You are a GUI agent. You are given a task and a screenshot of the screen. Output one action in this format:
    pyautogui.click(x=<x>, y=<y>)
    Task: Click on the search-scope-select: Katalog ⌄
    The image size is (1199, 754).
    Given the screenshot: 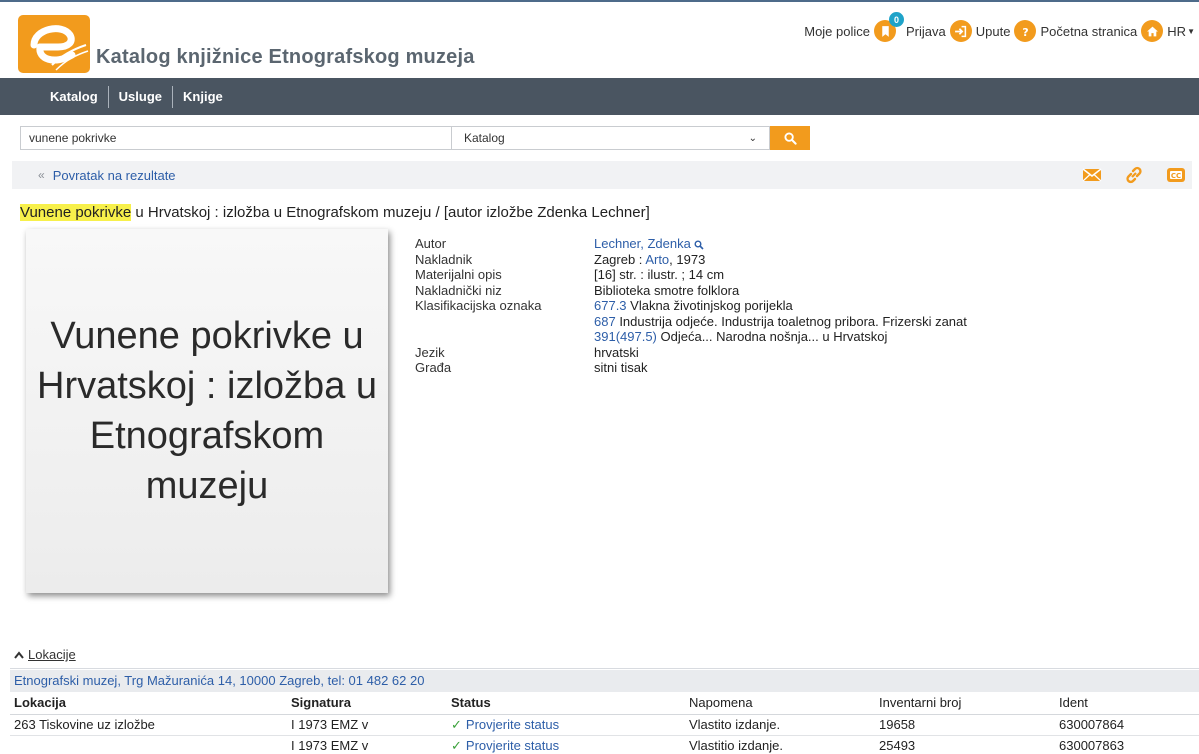 What is the action you would take?
    pyautogui.click(x=611, y=138)
    